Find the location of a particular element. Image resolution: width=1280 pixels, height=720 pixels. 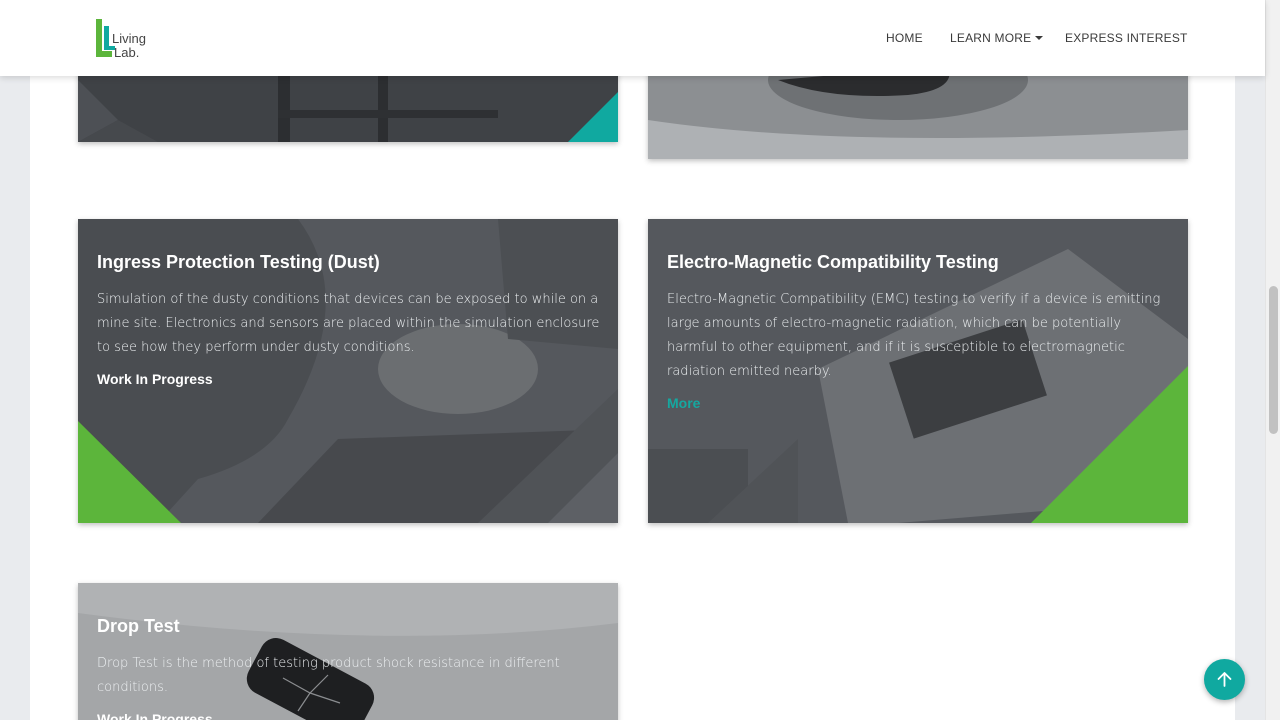

nav-learn-more-dropdown: LEARN MORE is located at coordinates (997, 38).